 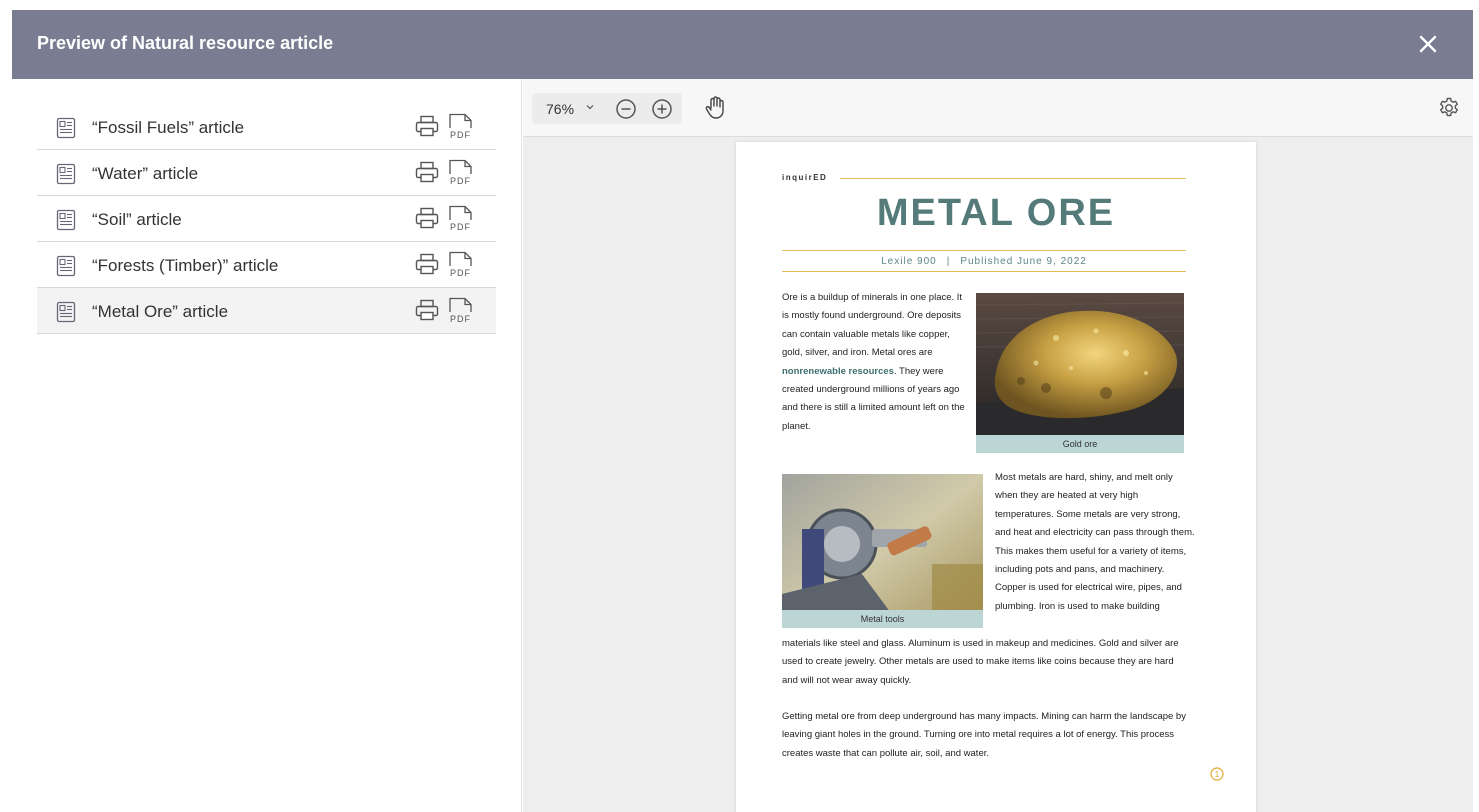 What do you see at coordinates (590, 107) in the screenshot?
I see `chevron-down-icon` at bounding box center [590, 107].